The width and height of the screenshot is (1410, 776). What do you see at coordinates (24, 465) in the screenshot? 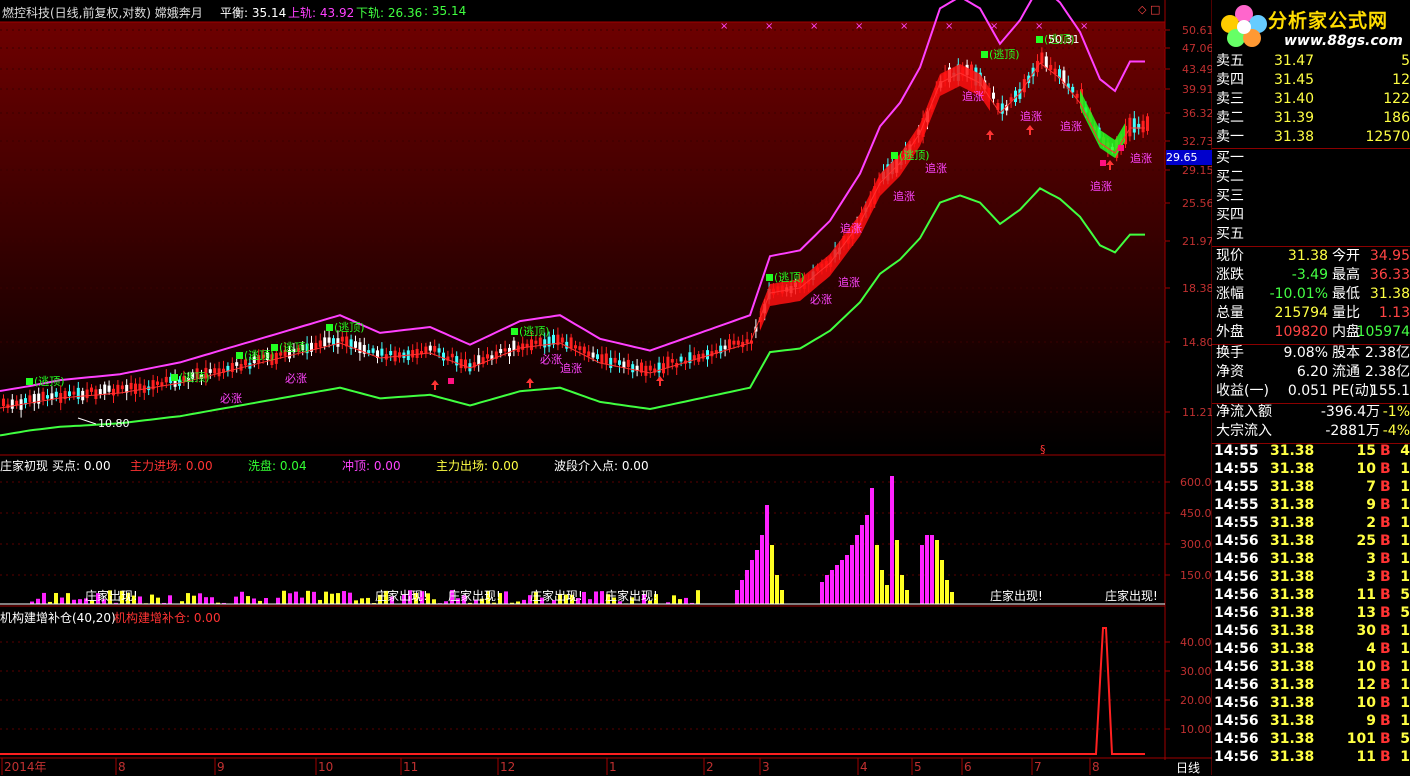
I see `ind1-legend-item: 庄家初现` at bounding box center [24, 465].